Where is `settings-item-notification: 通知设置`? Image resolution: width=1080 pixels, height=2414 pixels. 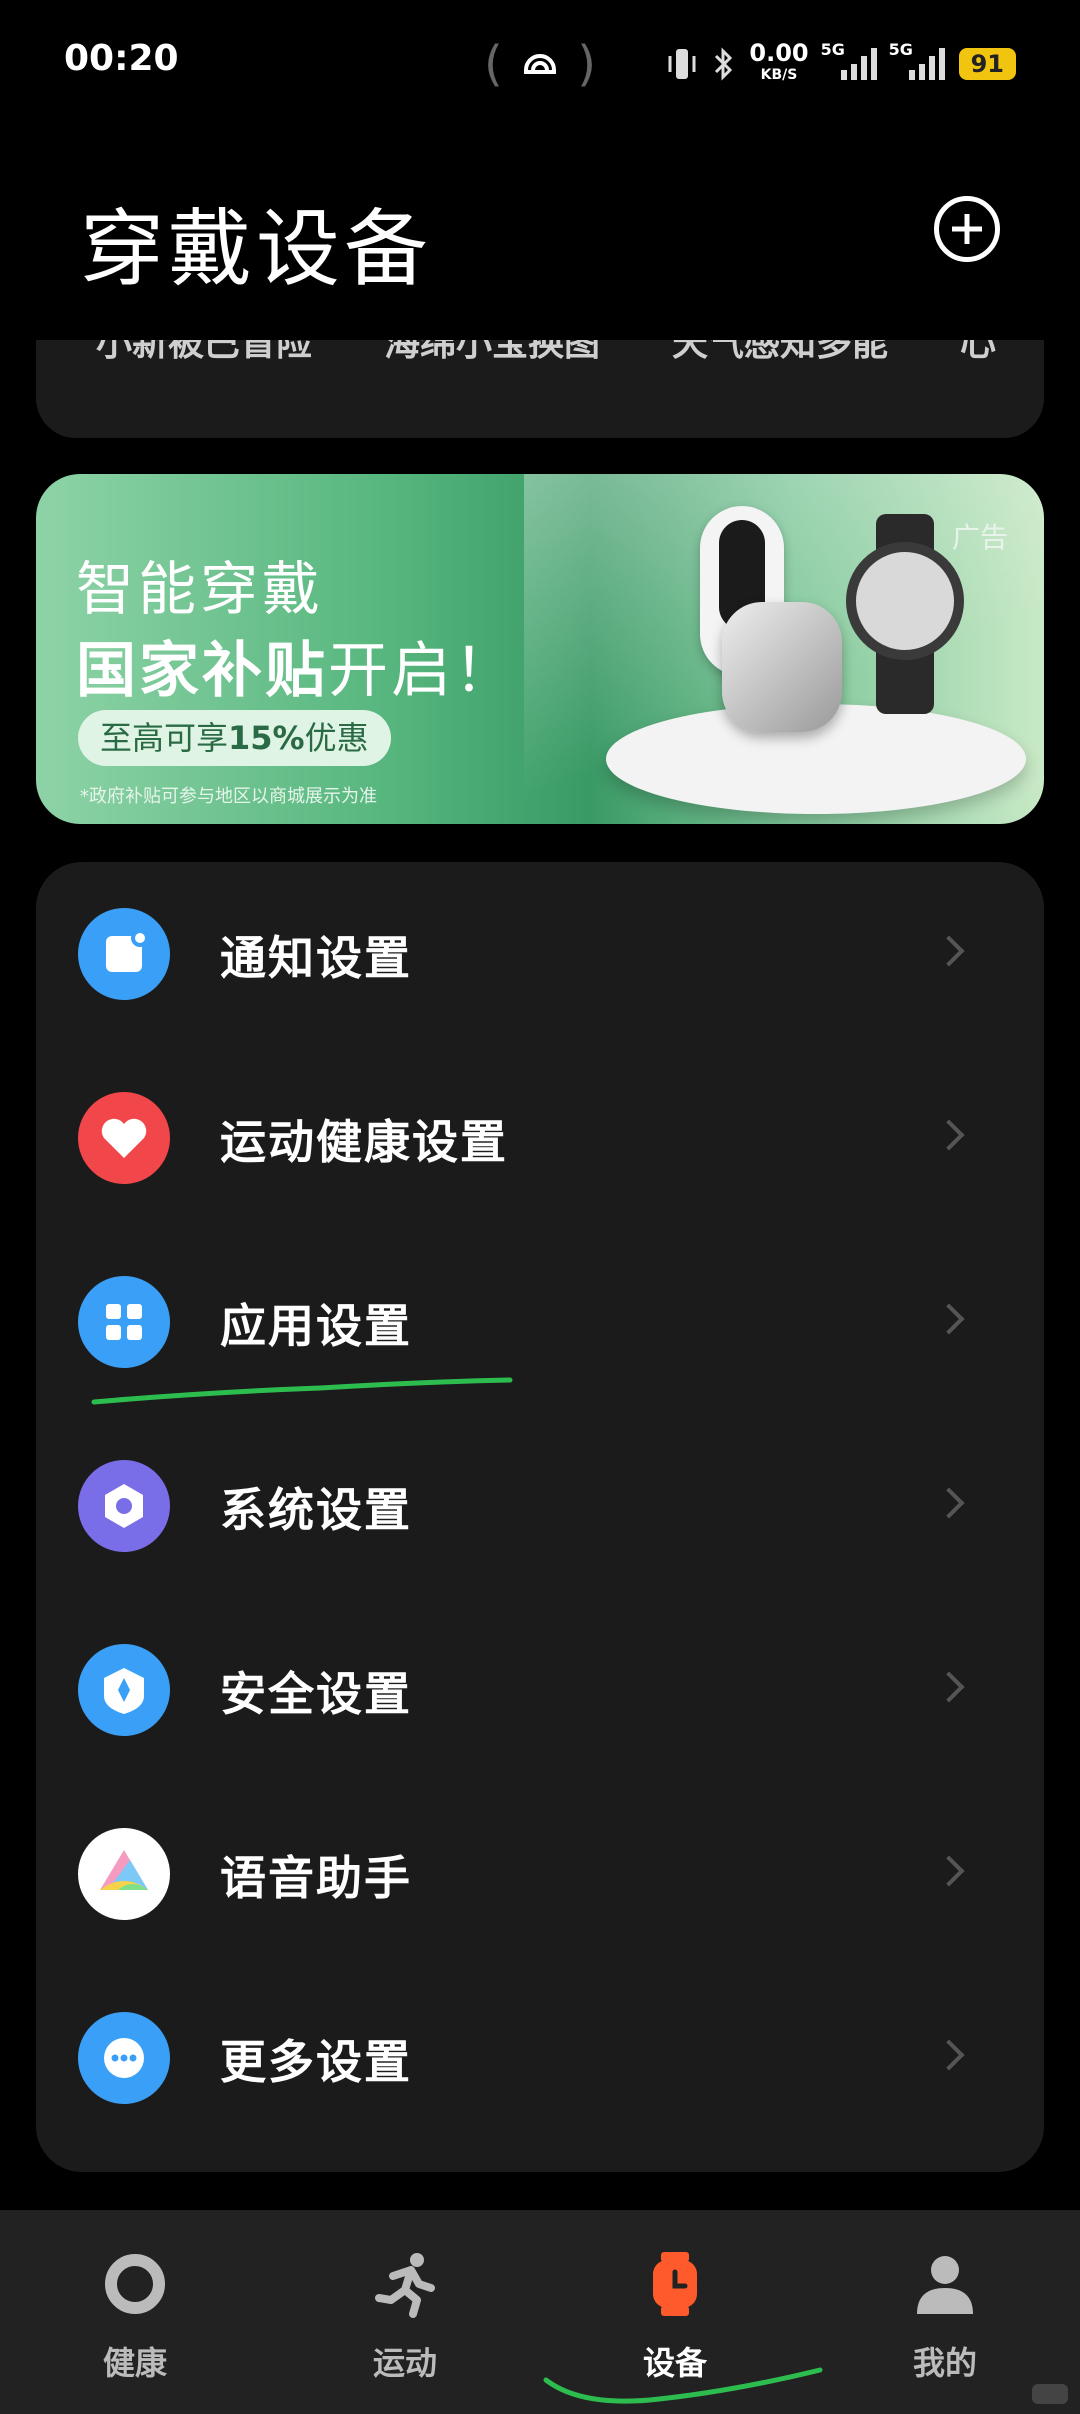
settings-item-notification: 通知设置 is located at coordinates (540, 954).